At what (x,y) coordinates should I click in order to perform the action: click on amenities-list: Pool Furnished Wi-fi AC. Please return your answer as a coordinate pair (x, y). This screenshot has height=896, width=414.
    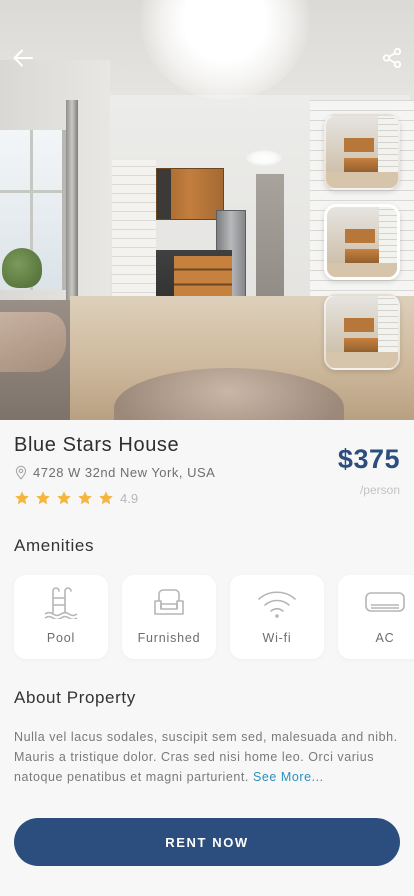
    Looking at the image, I should click on (214, 617).